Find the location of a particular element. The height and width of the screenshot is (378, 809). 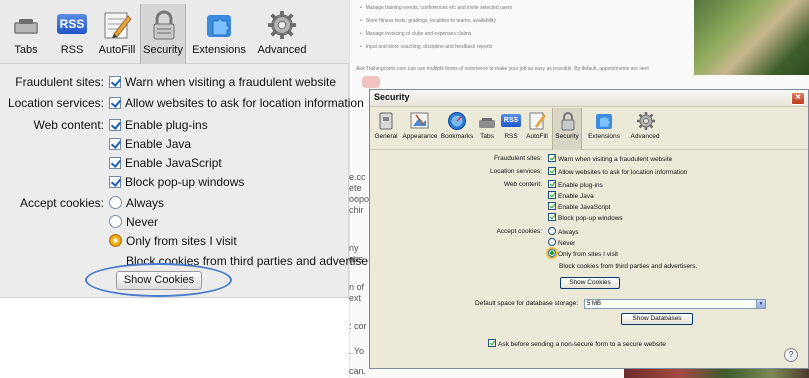

dialog-title: Security is located at coordinates (392, 97).